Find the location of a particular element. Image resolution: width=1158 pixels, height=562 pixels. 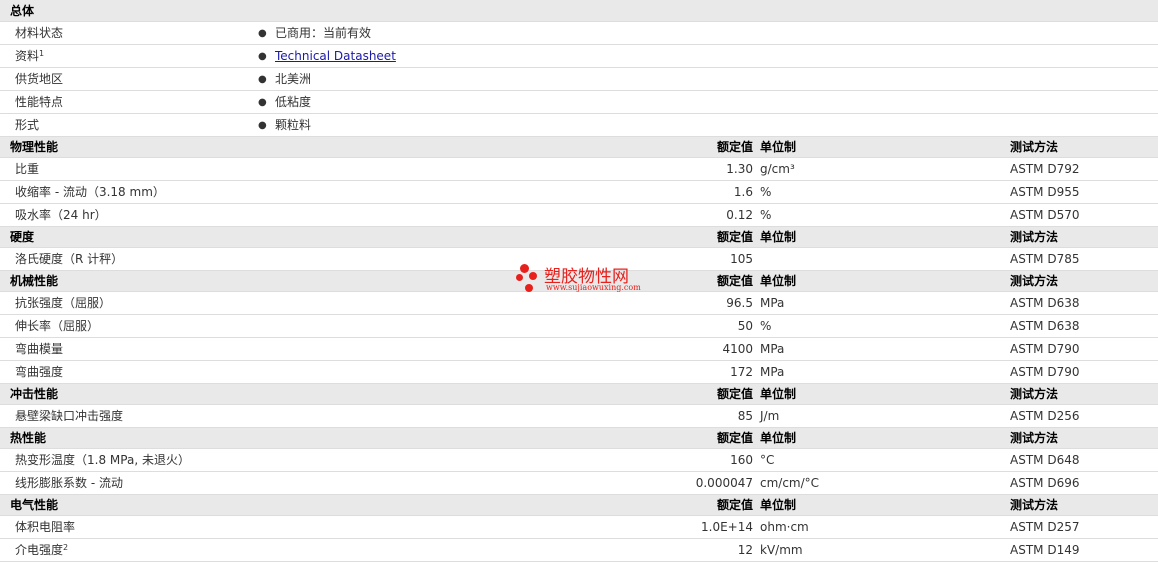

property-row: 比重 1.30 g/cm³ ASTM D792 is located at coordinates (579, 169).